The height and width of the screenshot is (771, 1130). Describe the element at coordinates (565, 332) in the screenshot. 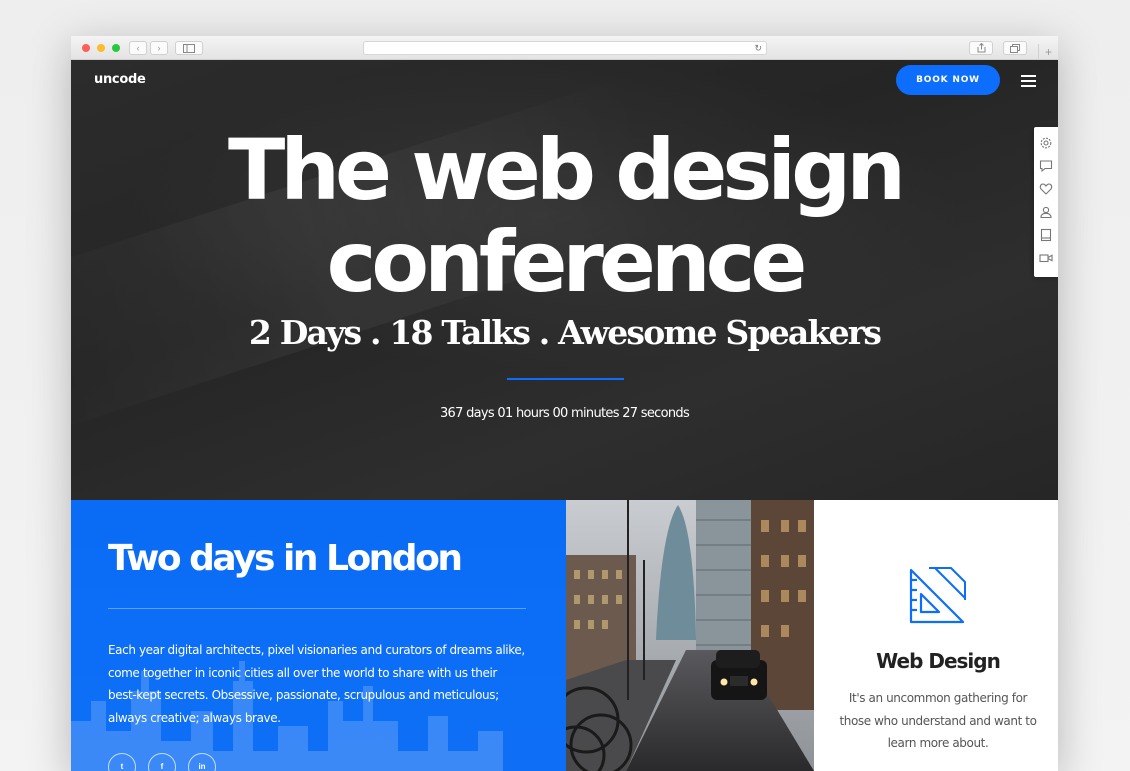

I see `hero-subtitle: 2 Days . 18 Talks . Awesome Speakers` at that location.